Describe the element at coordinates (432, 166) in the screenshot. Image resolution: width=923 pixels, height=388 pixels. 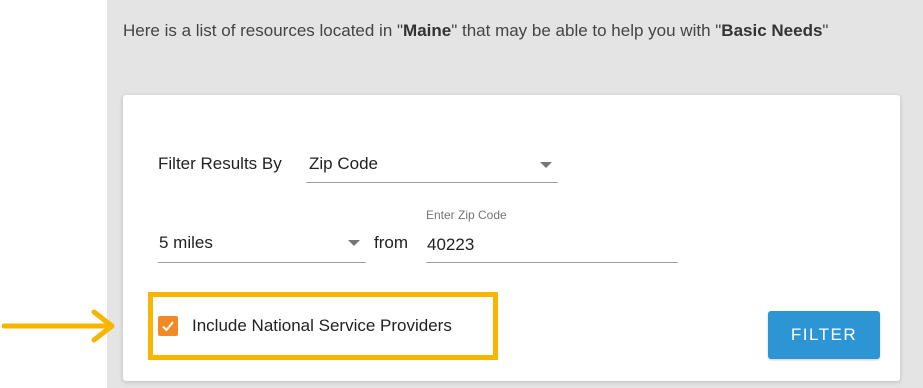
I see `filter-by-select: Zip Code` at that location.